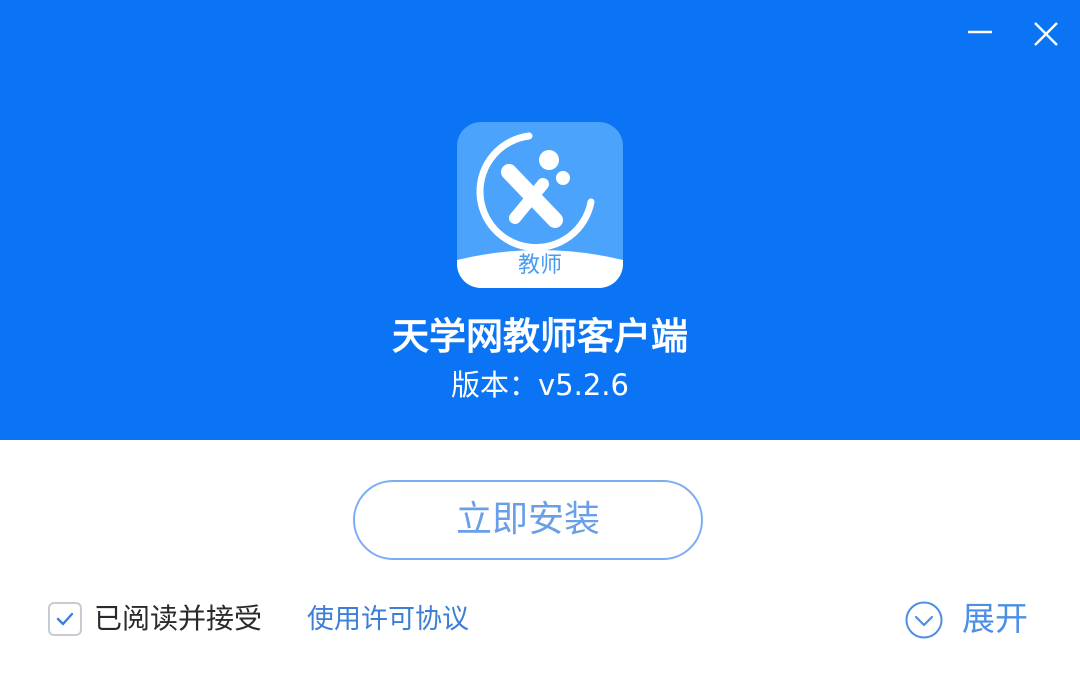 The width and height of the screenshot is (1080, 675). I want to click on install-button: 立即安装, so click(528, 520).